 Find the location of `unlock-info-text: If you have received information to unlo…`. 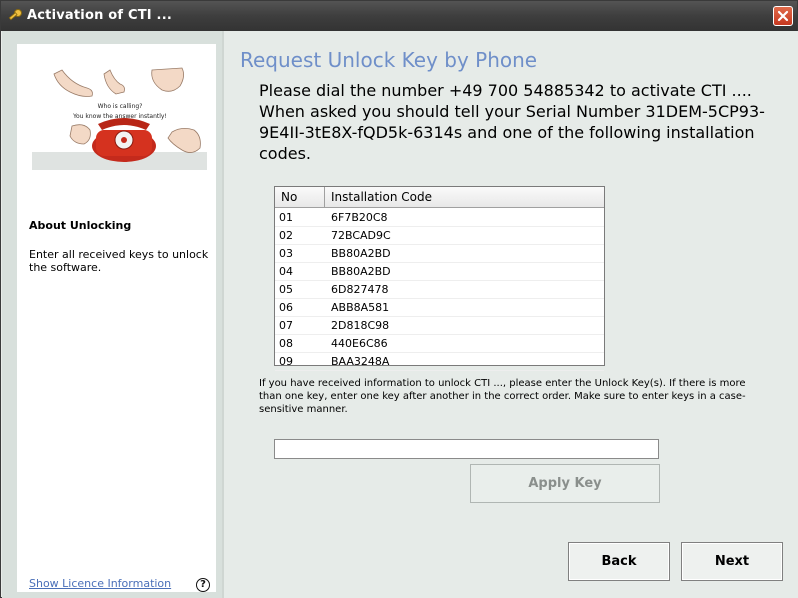

unlock-info-text: If you have received information to unlo… is located at coordinates (502, 396).